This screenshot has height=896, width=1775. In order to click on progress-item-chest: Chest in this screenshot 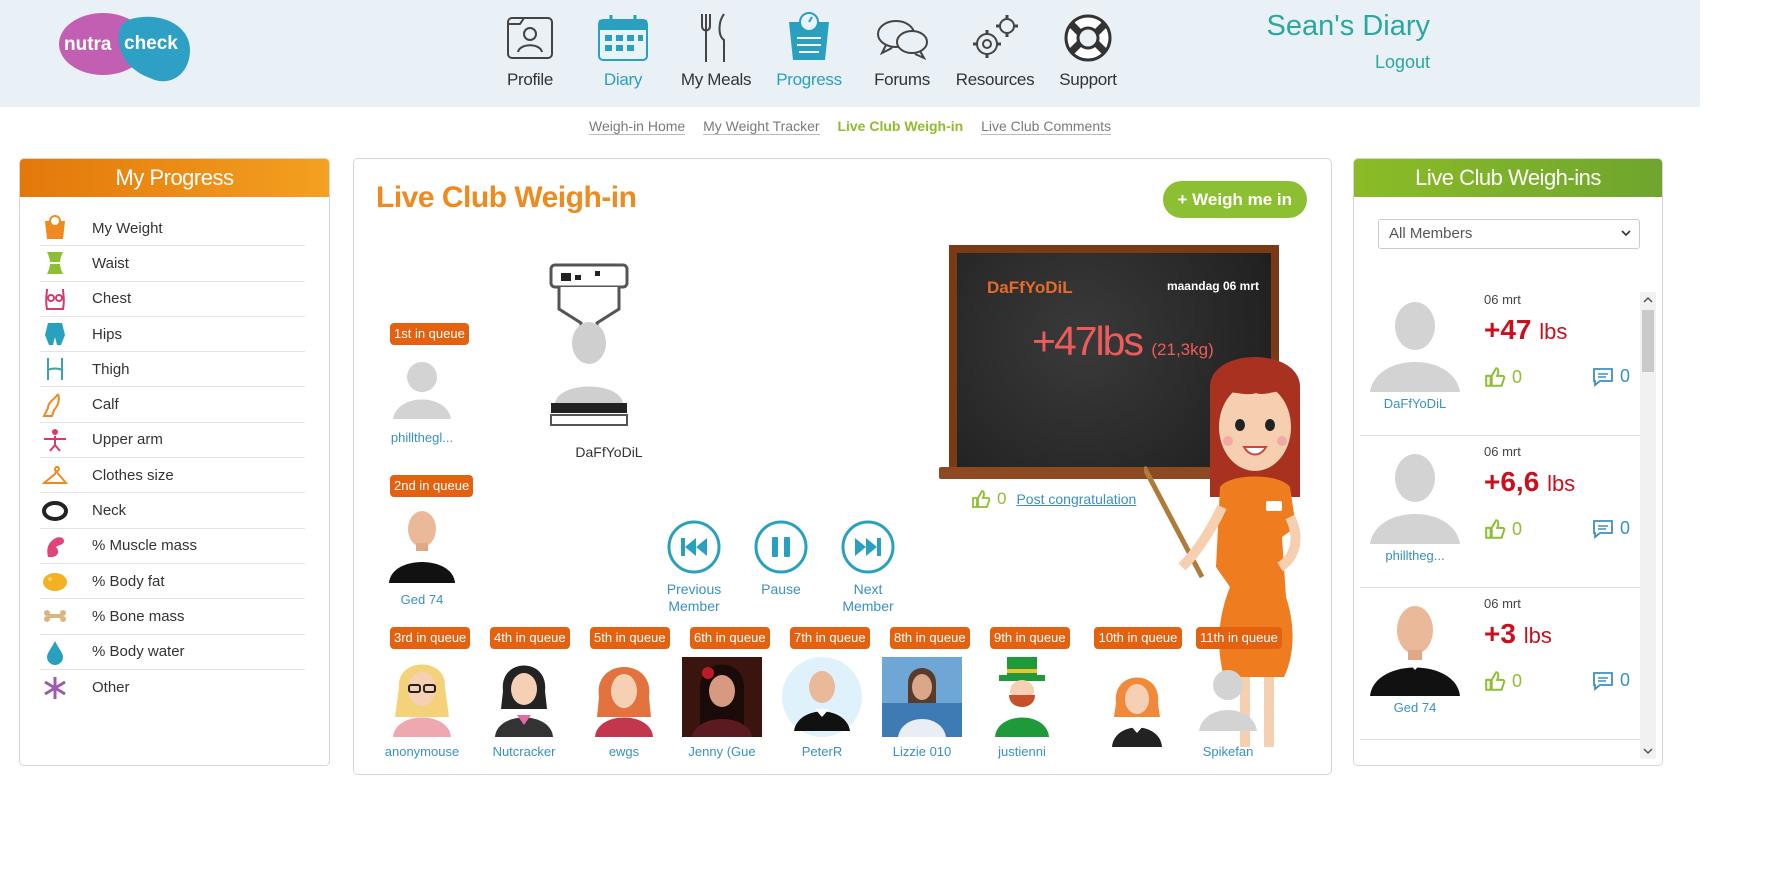, I will do `click(172, 299)`.